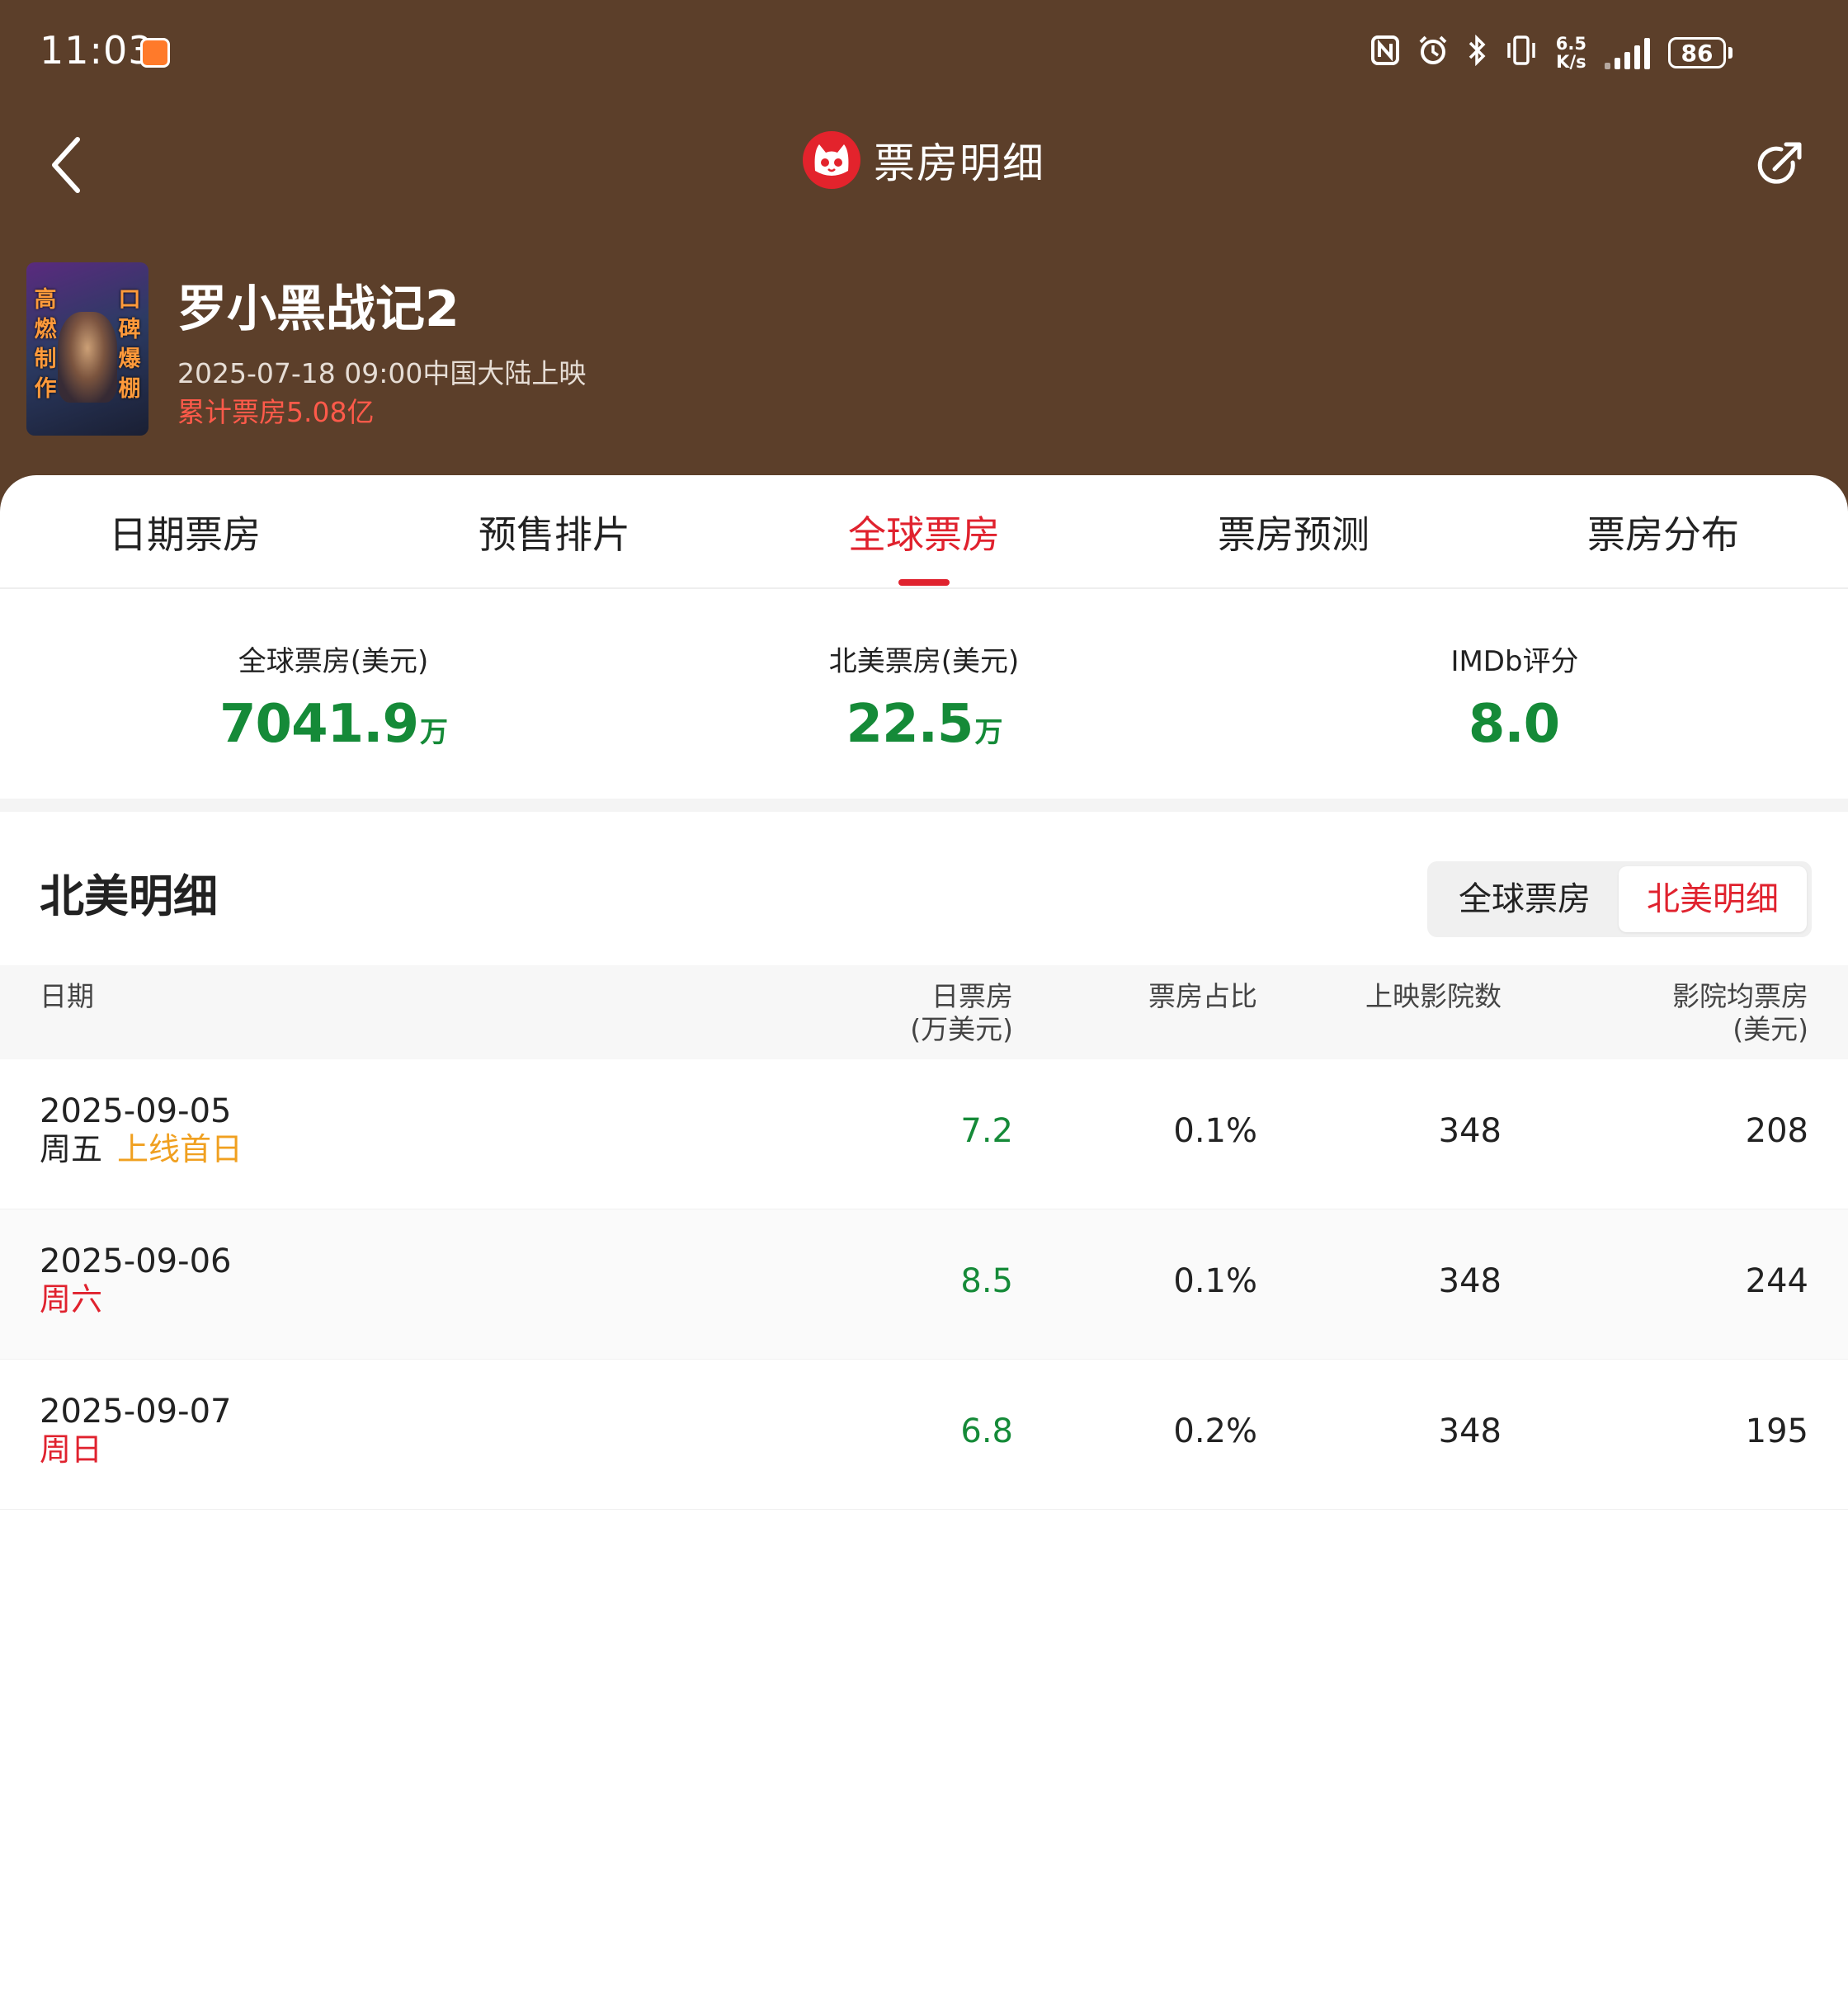 The image size is (1848, 2013). Describe the element at coordinates (986, 1431) in the screenshot. I see `row-daily: 6.8` at that location.